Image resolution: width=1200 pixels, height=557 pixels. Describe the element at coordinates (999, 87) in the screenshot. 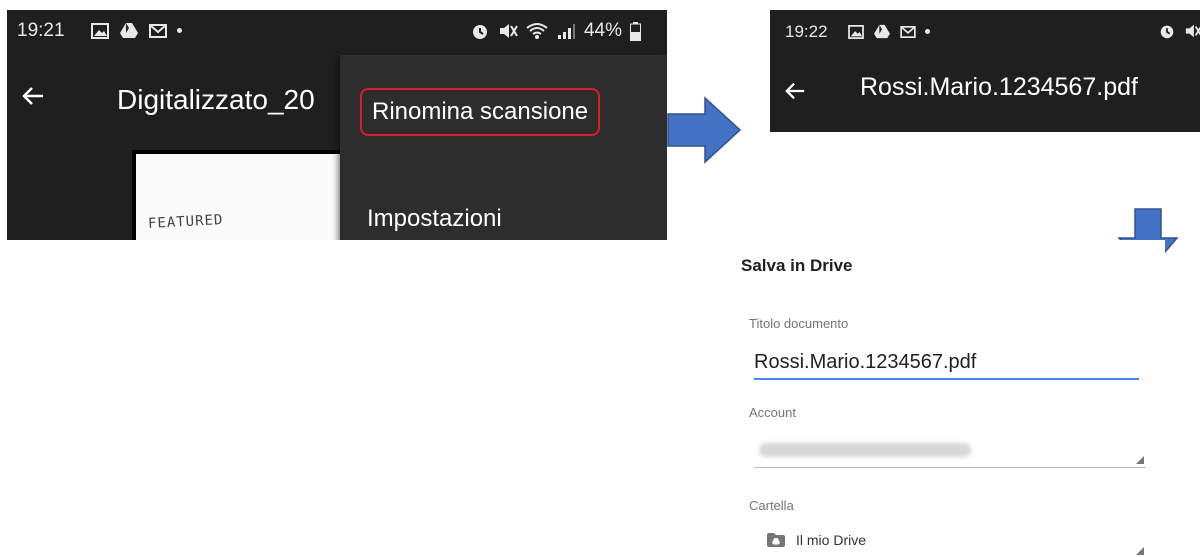

I see `scan-title: Rossi.Mario.1234567.pdf` at that location.